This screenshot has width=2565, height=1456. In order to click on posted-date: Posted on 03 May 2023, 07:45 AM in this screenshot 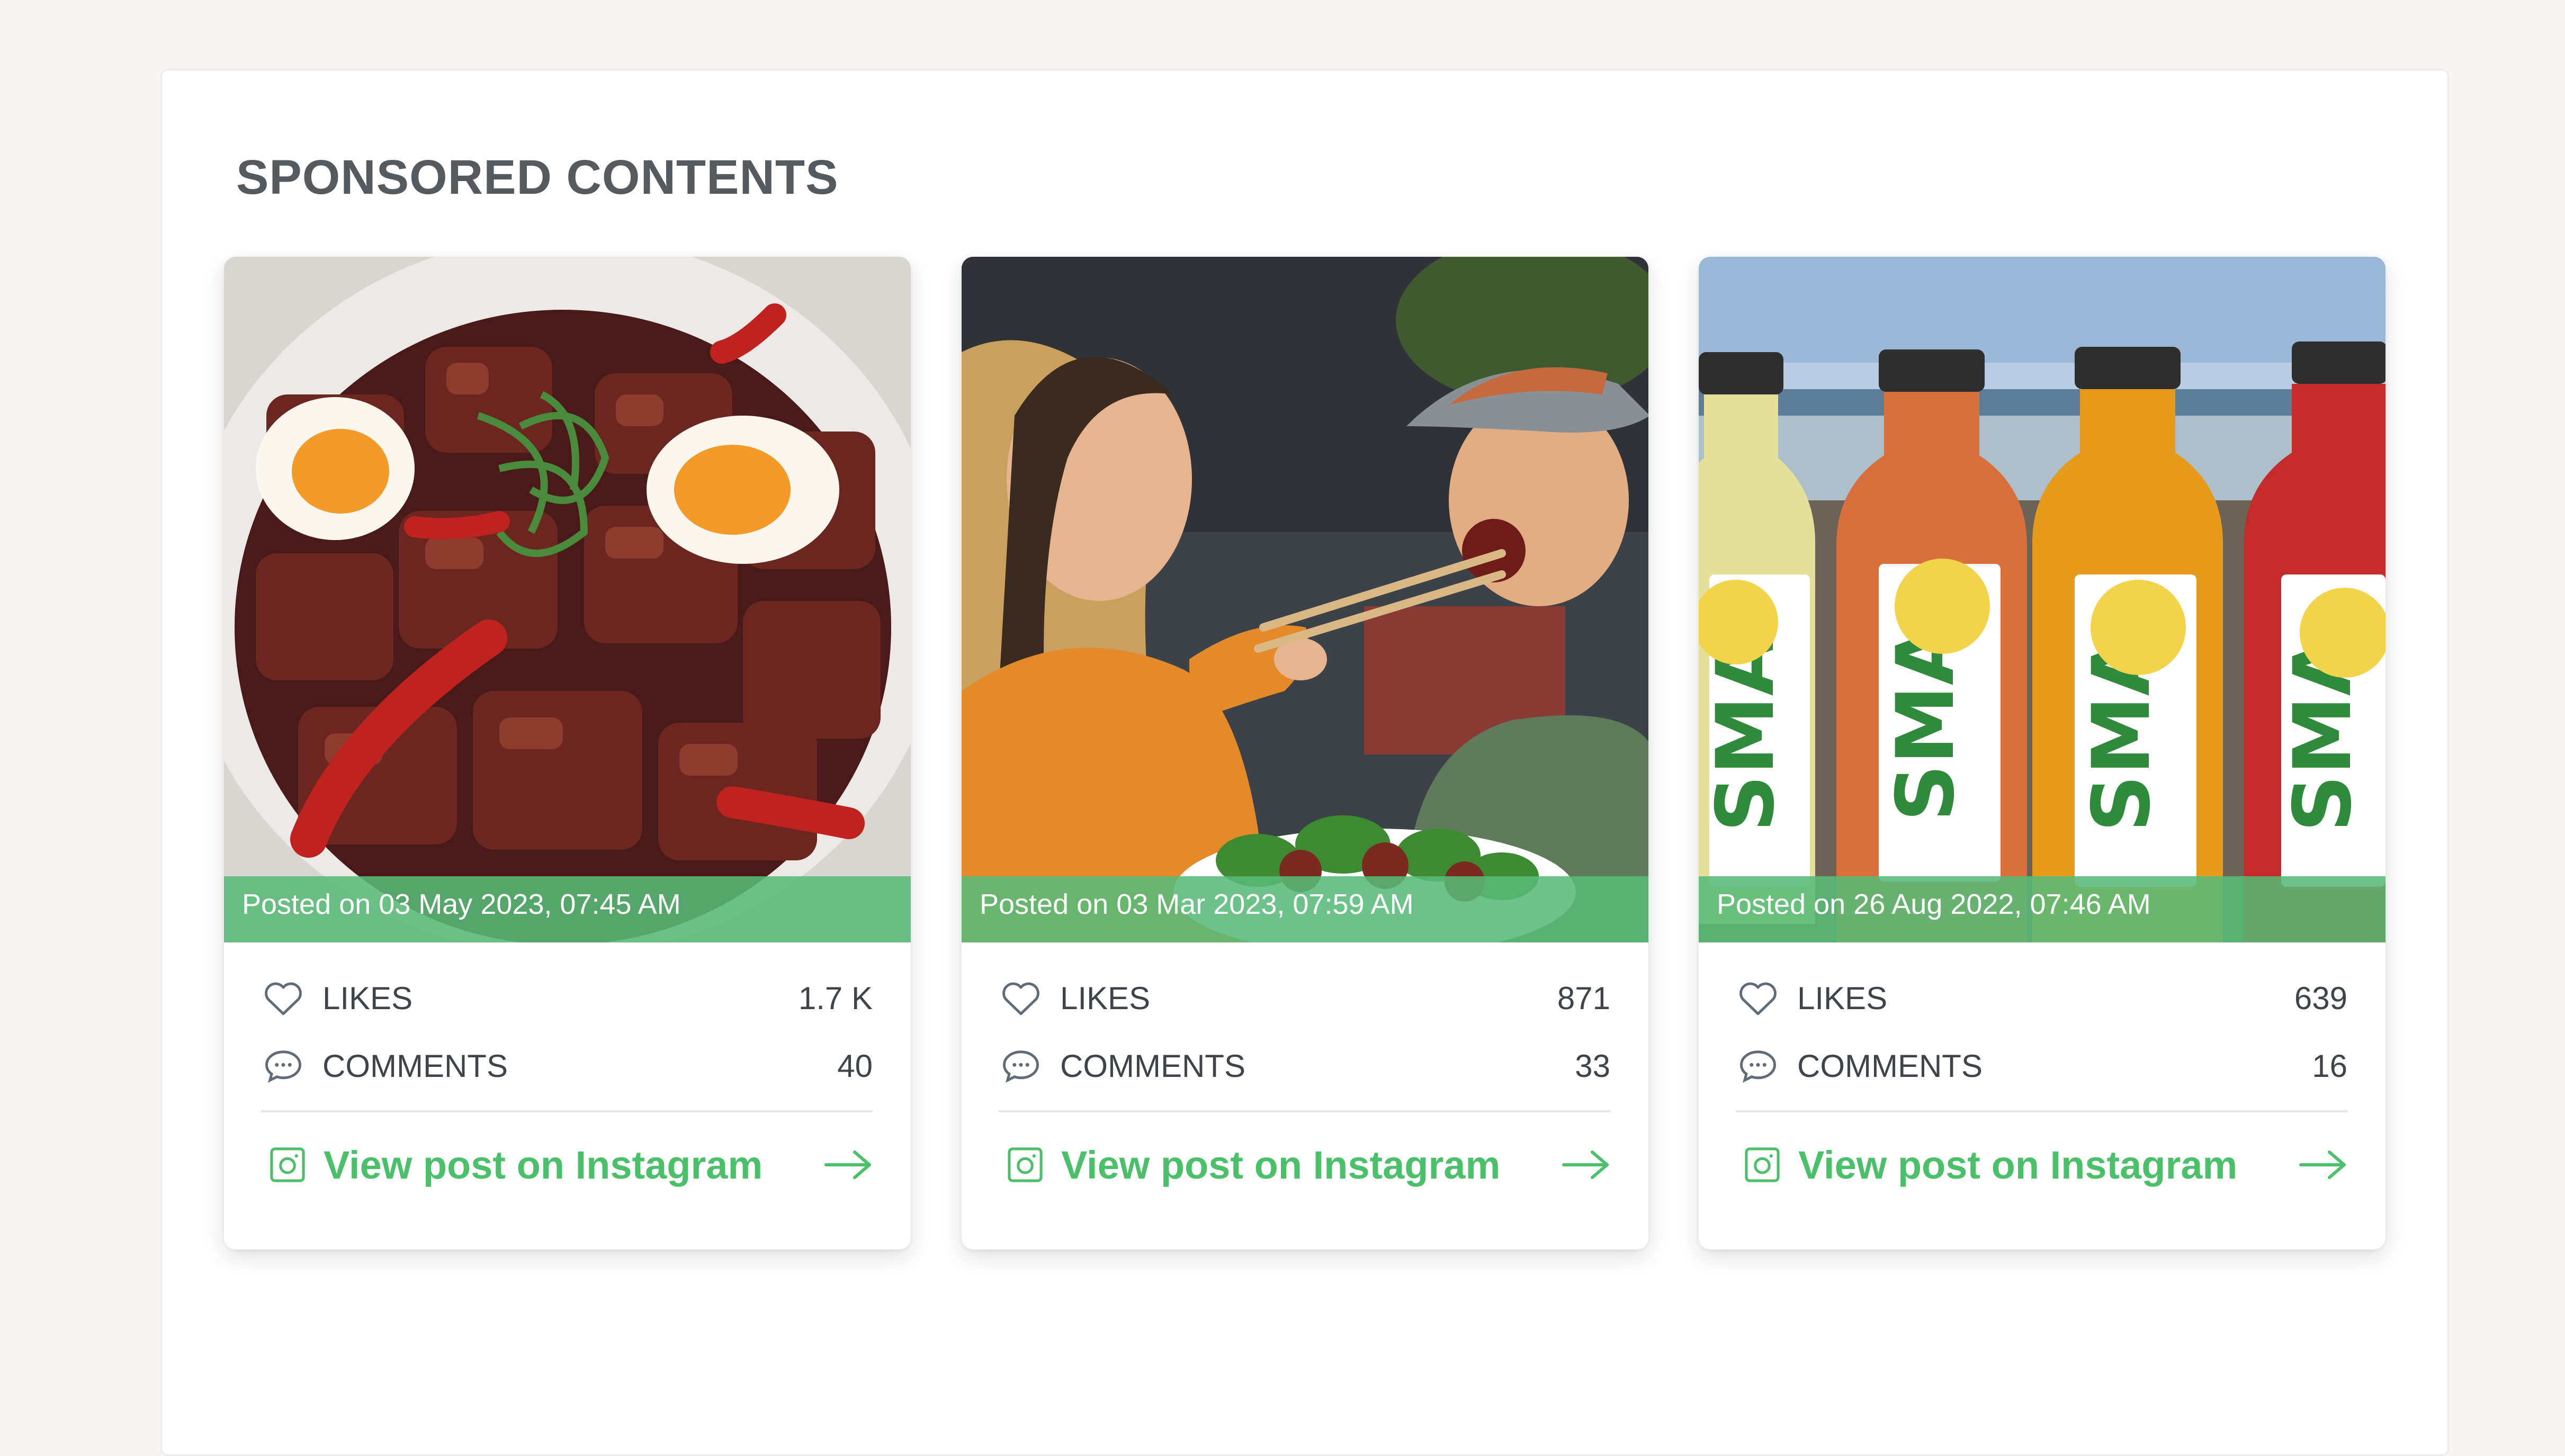, I will do `click(567, 909)`.